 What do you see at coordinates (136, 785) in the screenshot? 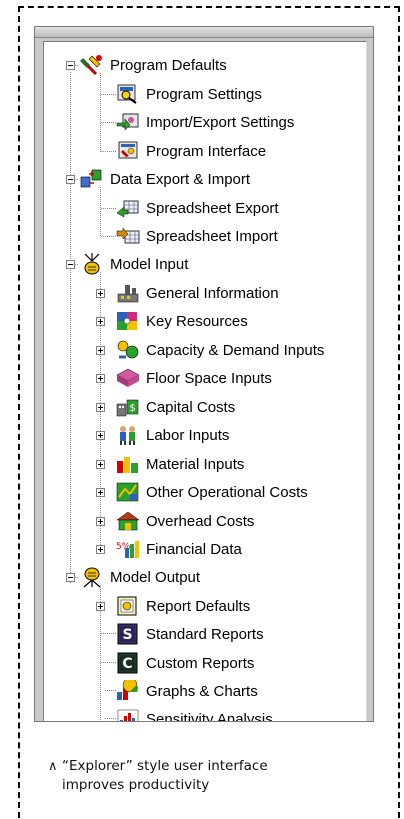
I see `caption-line-2: improves productivity` at bounding box center [136, 785].